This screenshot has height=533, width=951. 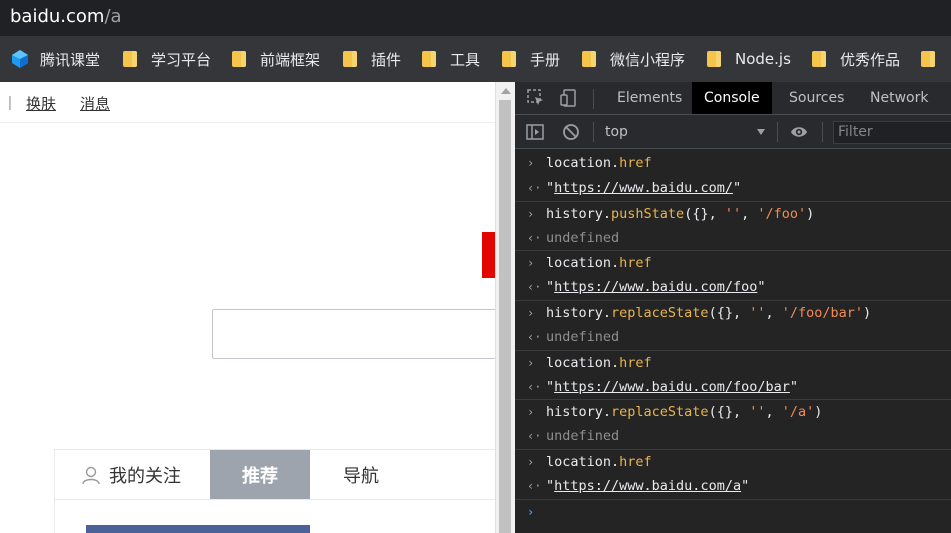 What do you see at coordinates (616, 132) in the screenshot?
I see `context-selector: top` at bounding box center [616, 132].